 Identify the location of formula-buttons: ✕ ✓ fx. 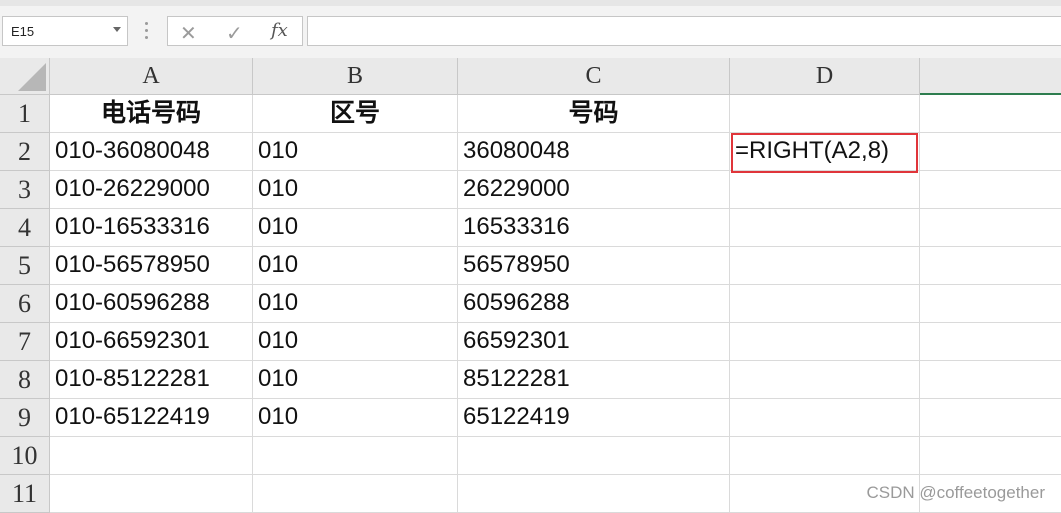
(235, 31).